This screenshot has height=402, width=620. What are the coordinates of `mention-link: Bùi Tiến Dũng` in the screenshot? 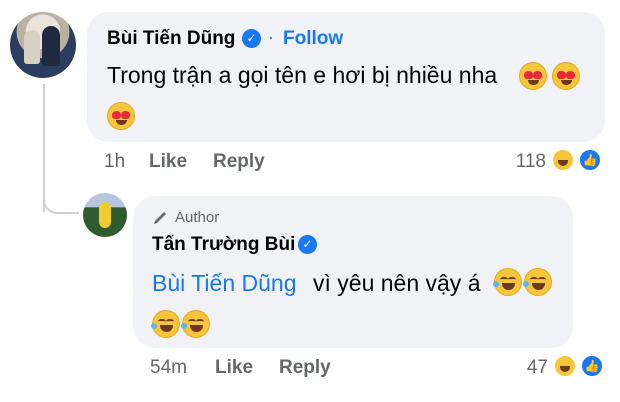 It's located at (224, 283).